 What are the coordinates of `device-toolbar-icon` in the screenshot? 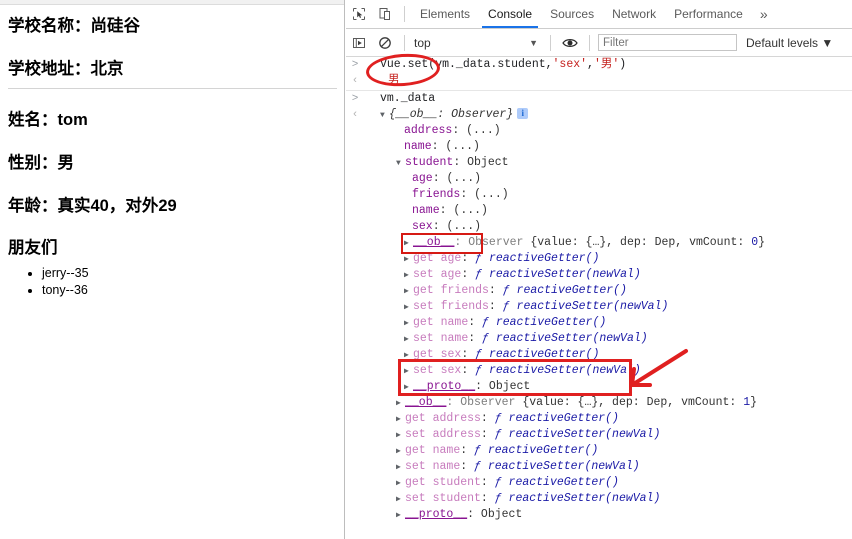 It's located at (385, 14).